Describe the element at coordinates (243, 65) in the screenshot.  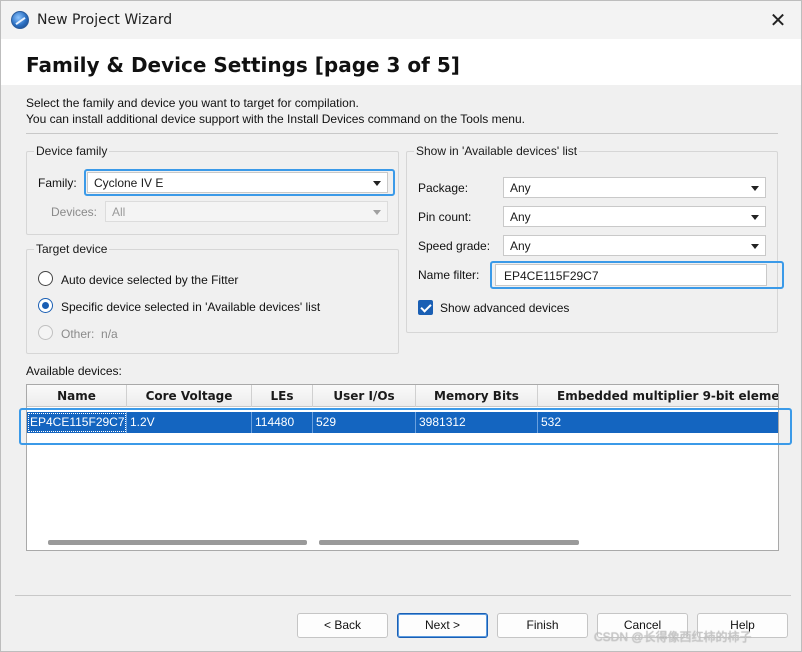
I see `page-title: Family & Device Settings [page 3 of 5]` at that location.